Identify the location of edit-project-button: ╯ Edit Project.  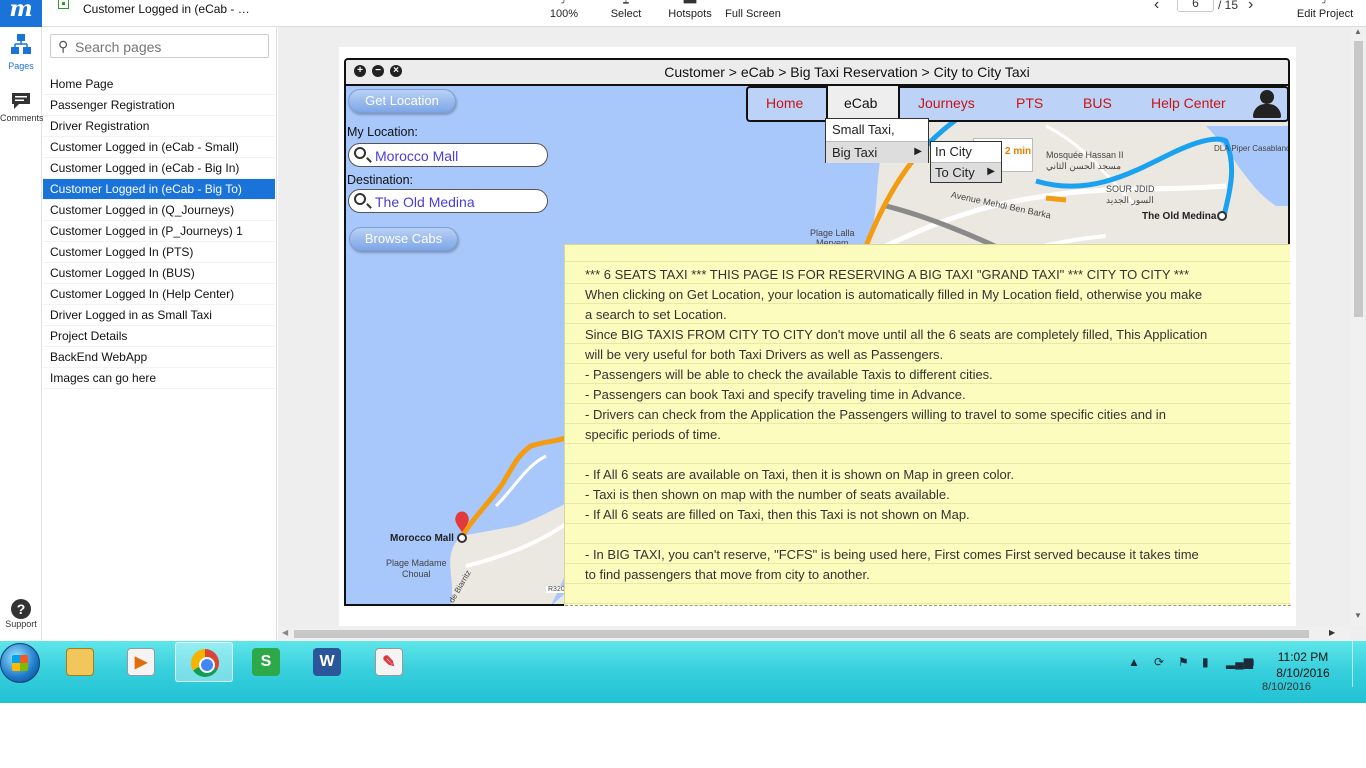
(1325, 13).